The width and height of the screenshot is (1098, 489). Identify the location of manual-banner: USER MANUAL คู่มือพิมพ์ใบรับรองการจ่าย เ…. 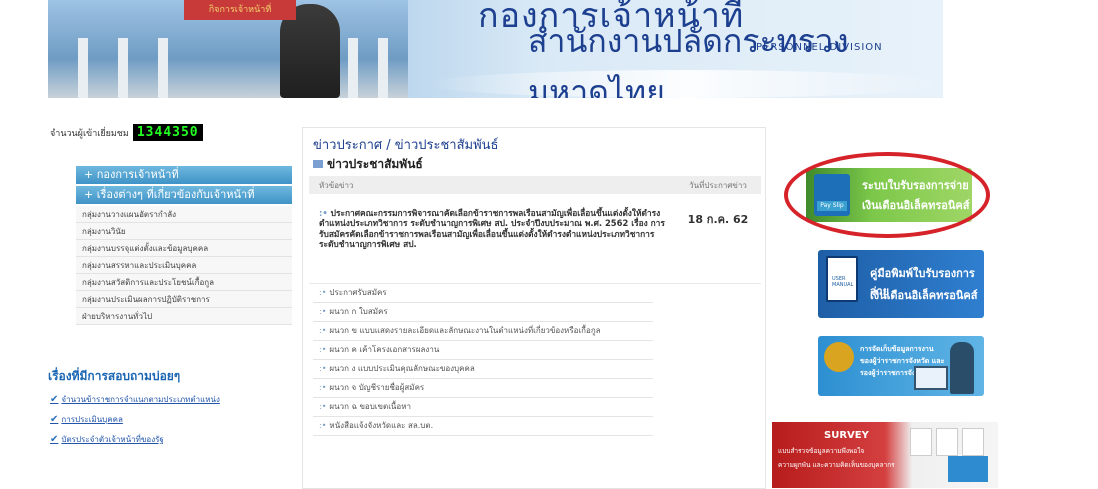
(901, 284).